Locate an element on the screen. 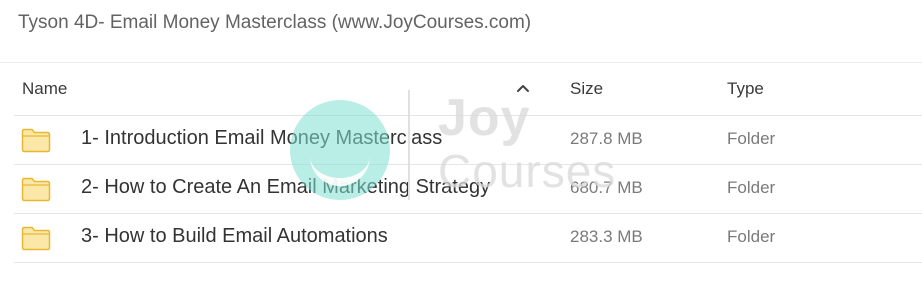 The width and height of the screenshot is (922, 285). row-size: 680.7 MB is located at coordinates (606, 187).